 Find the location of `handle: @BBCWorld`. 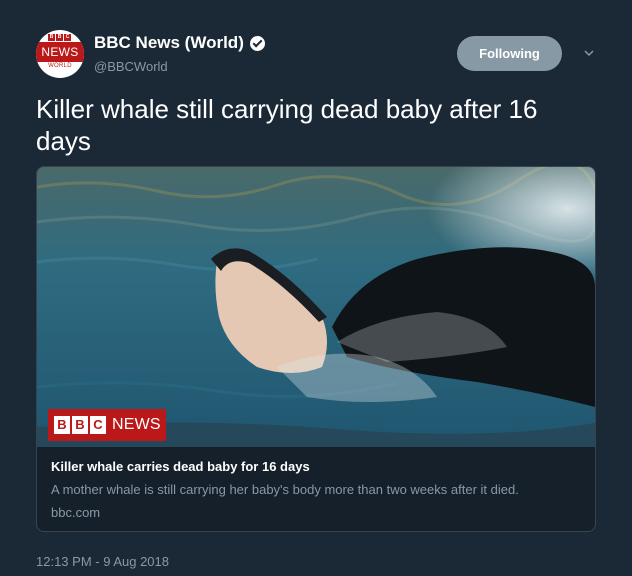

handle: @BBCWorld is located at coordinates (179, 66).